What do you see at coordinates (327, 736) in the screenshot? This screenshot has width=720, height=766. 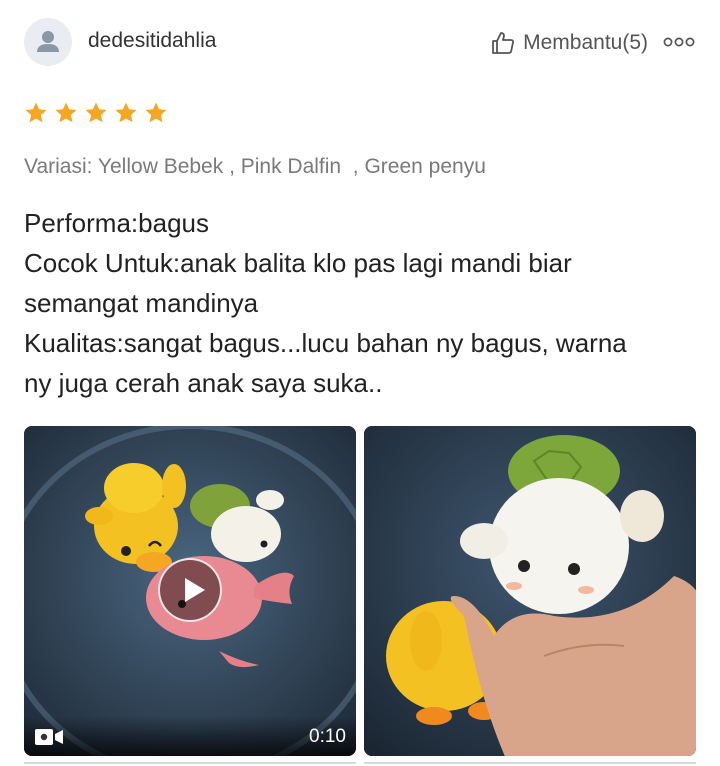 I see `video-duration: 0:10` at bounding box center [327, 736].